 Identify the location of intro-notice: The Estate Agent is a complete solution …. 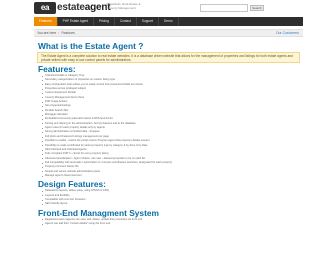
(168, 57).